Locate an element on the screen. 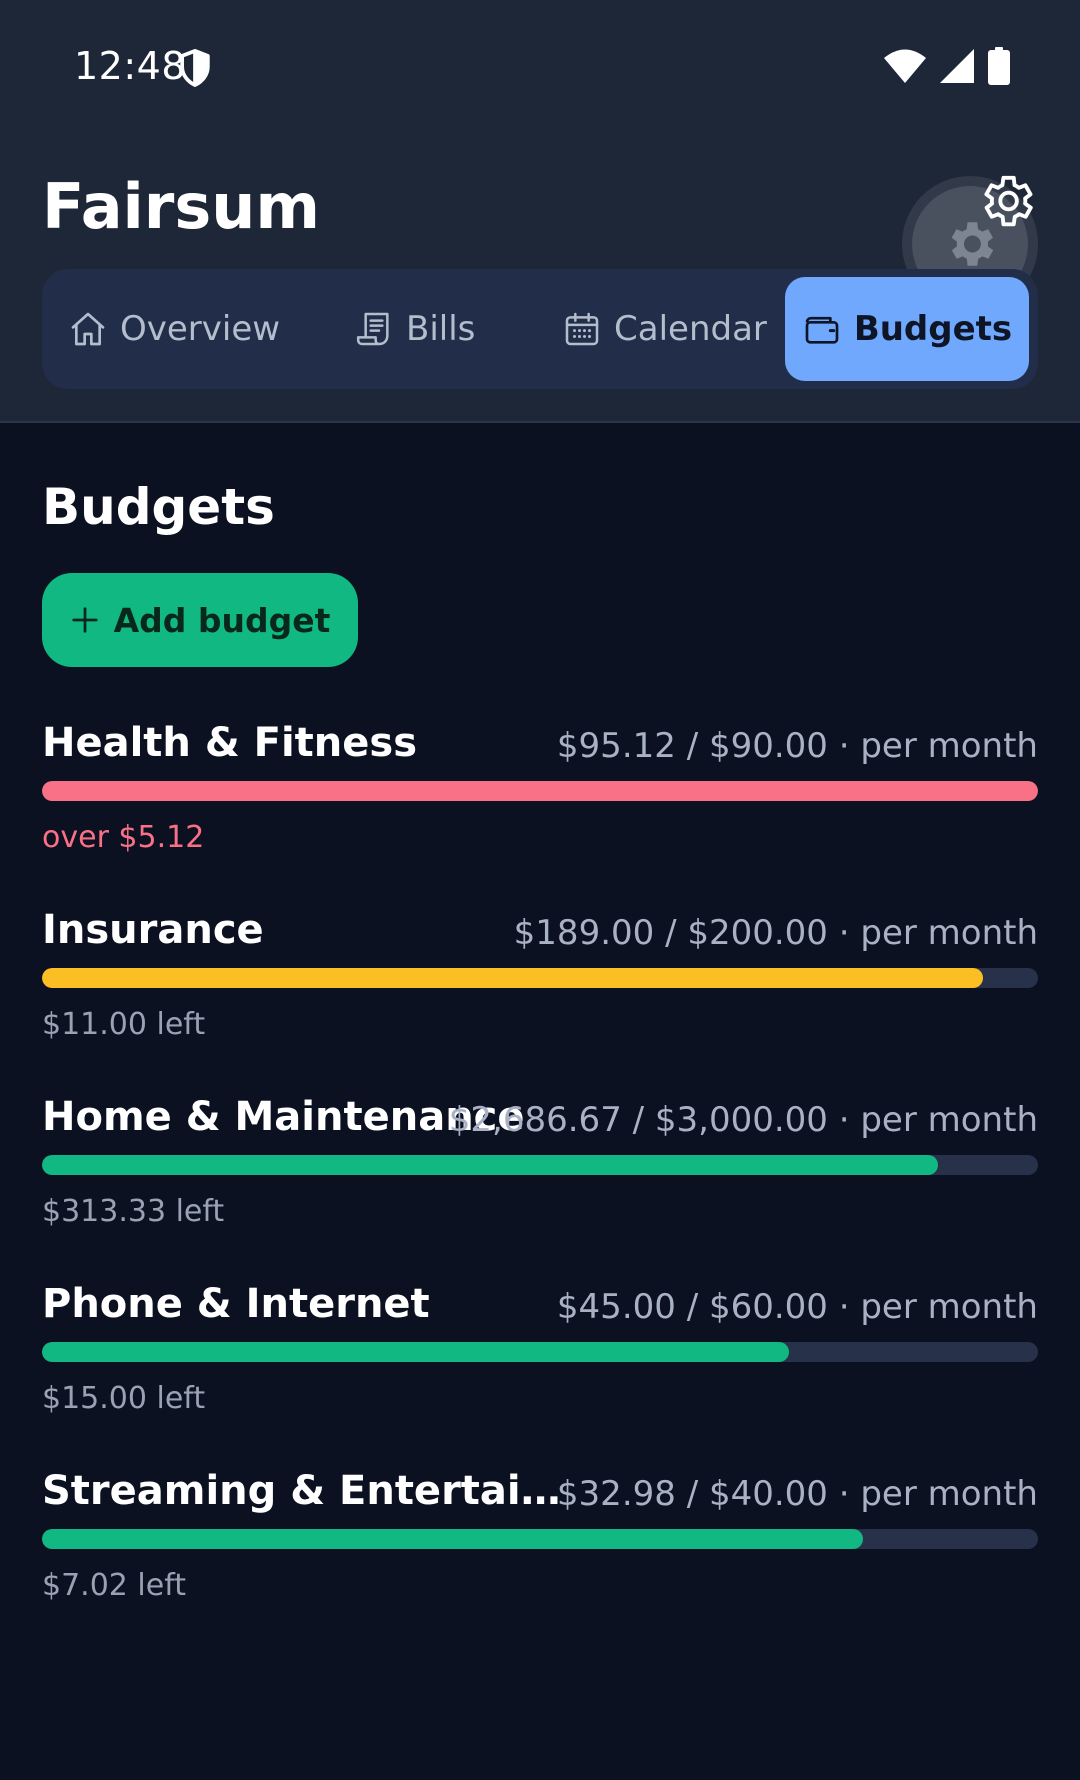 The width and height of the screenshot is (1080, 1780). budget-amount: $2,686.67 / $3,000.00 · per month is located at coordinates (743, 1120).